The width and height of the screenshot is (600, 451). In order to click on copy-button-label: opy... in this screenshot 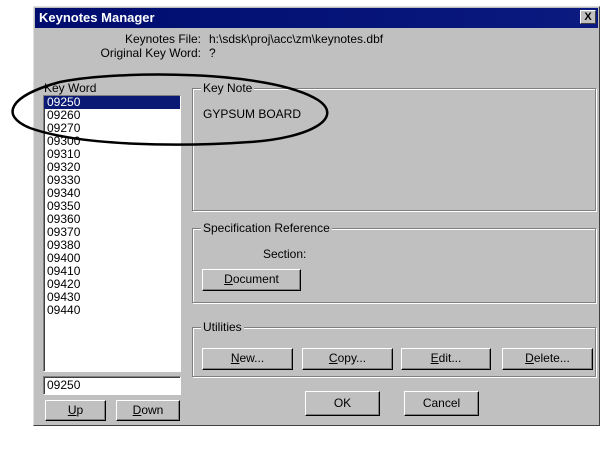, I will do `click(352, 358)`.